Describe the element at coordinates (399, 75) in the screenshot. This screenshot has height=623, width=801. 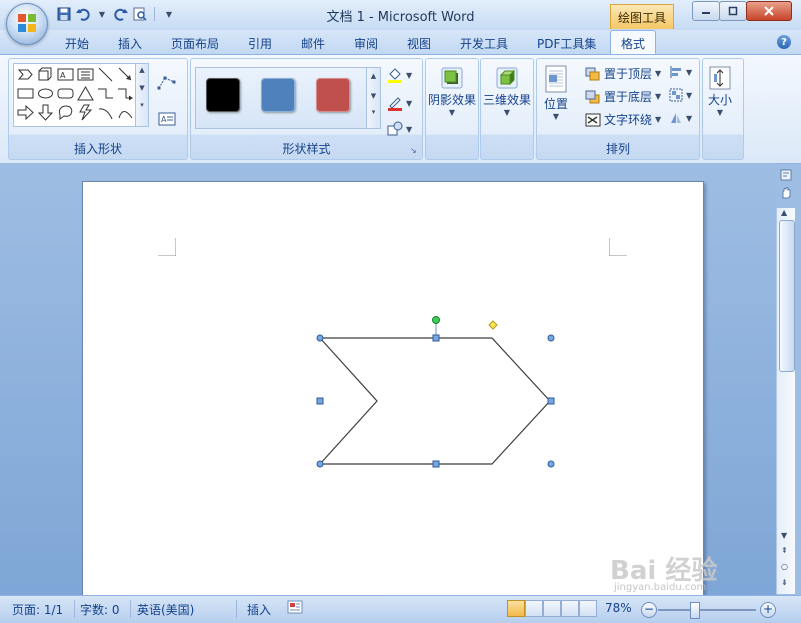
I see `shape-fill-button: ▼` at that location.